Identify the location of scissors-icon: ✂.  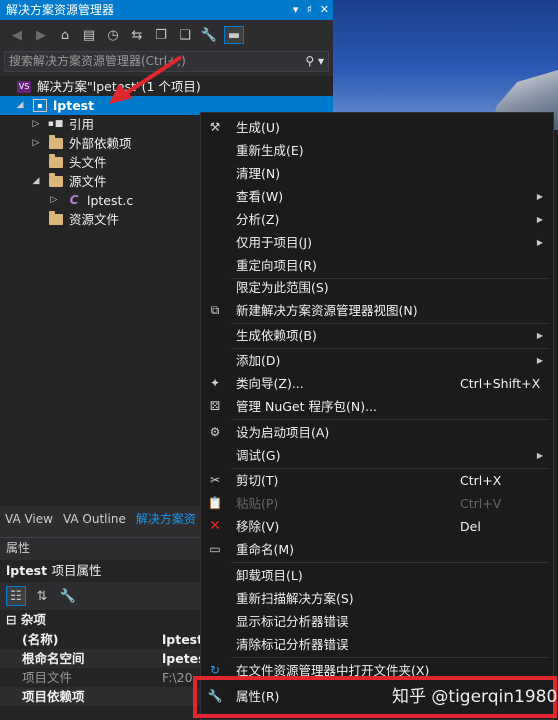
(215, 480).